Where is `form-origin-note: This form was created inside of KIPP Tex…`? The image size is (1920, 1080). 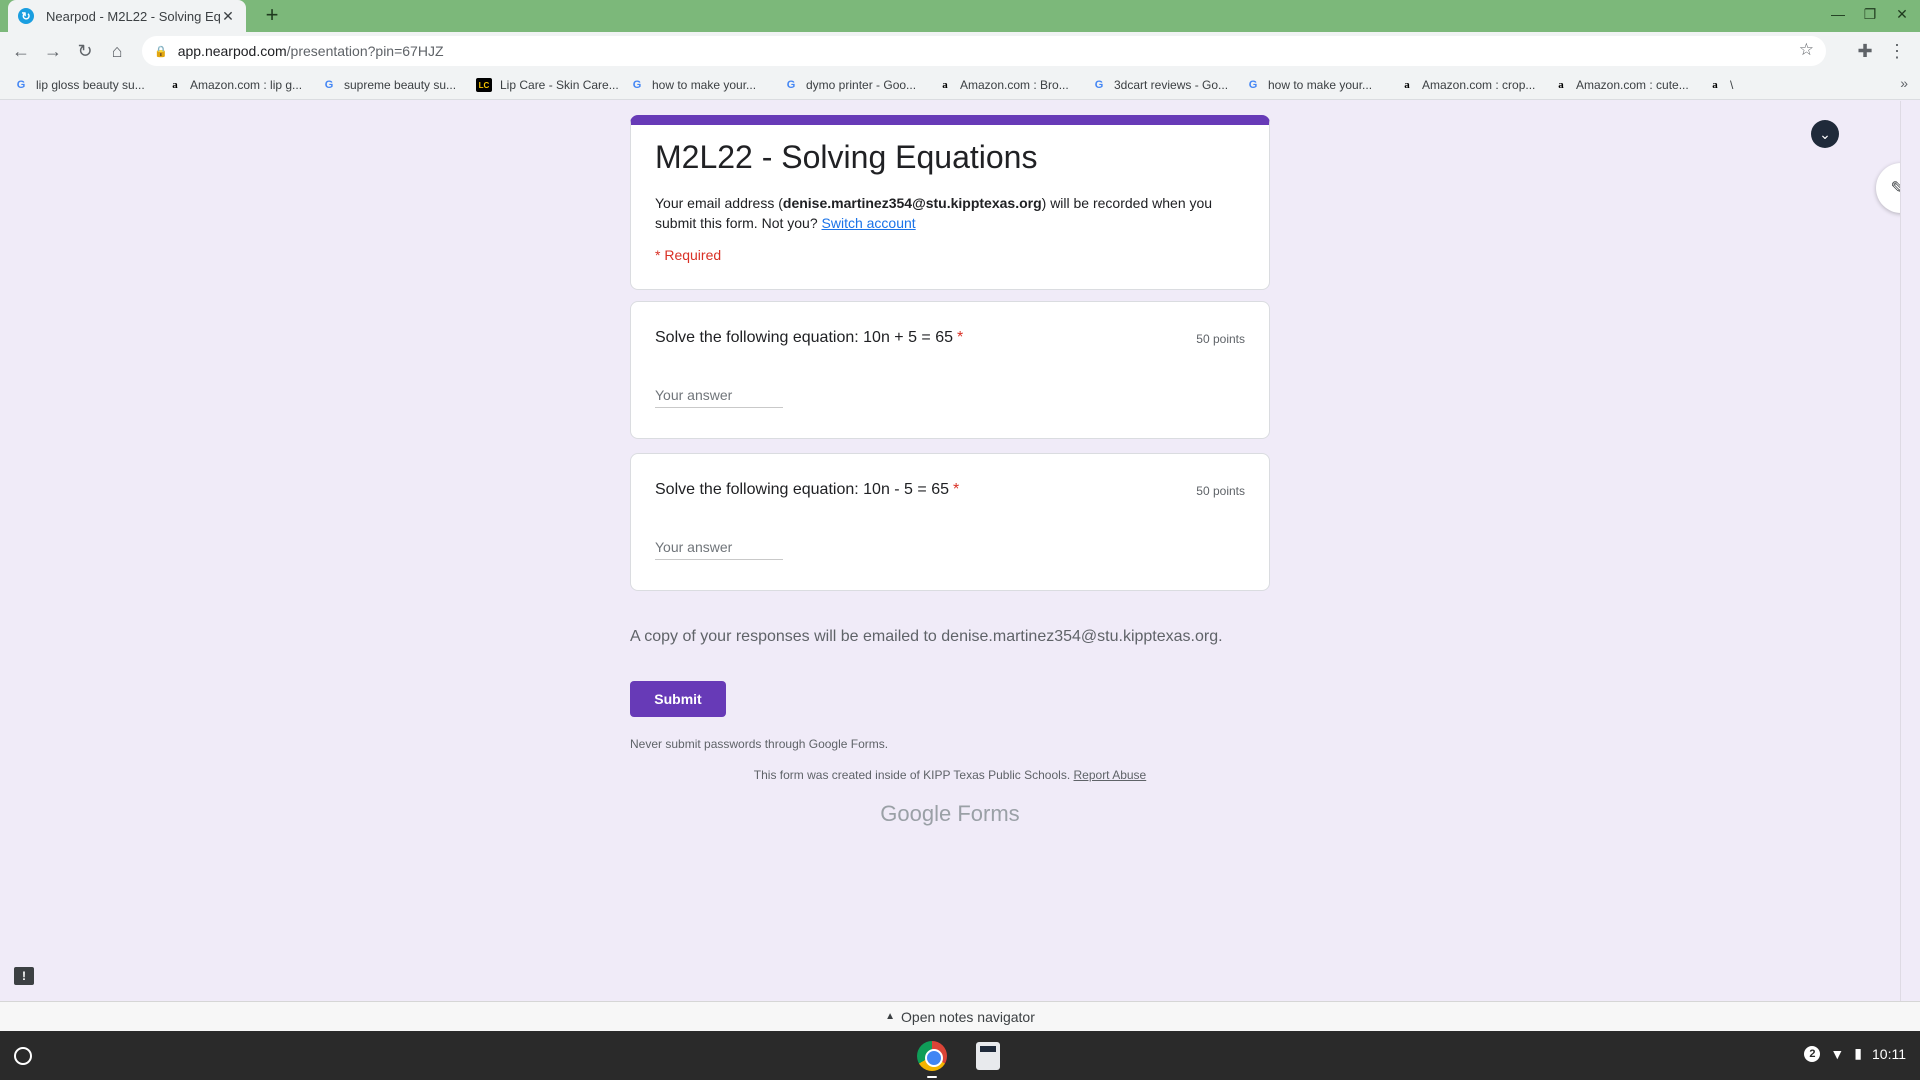 form-origin-note: This form was created inside of KIPP Tex… is located at coordinates (950, 775).